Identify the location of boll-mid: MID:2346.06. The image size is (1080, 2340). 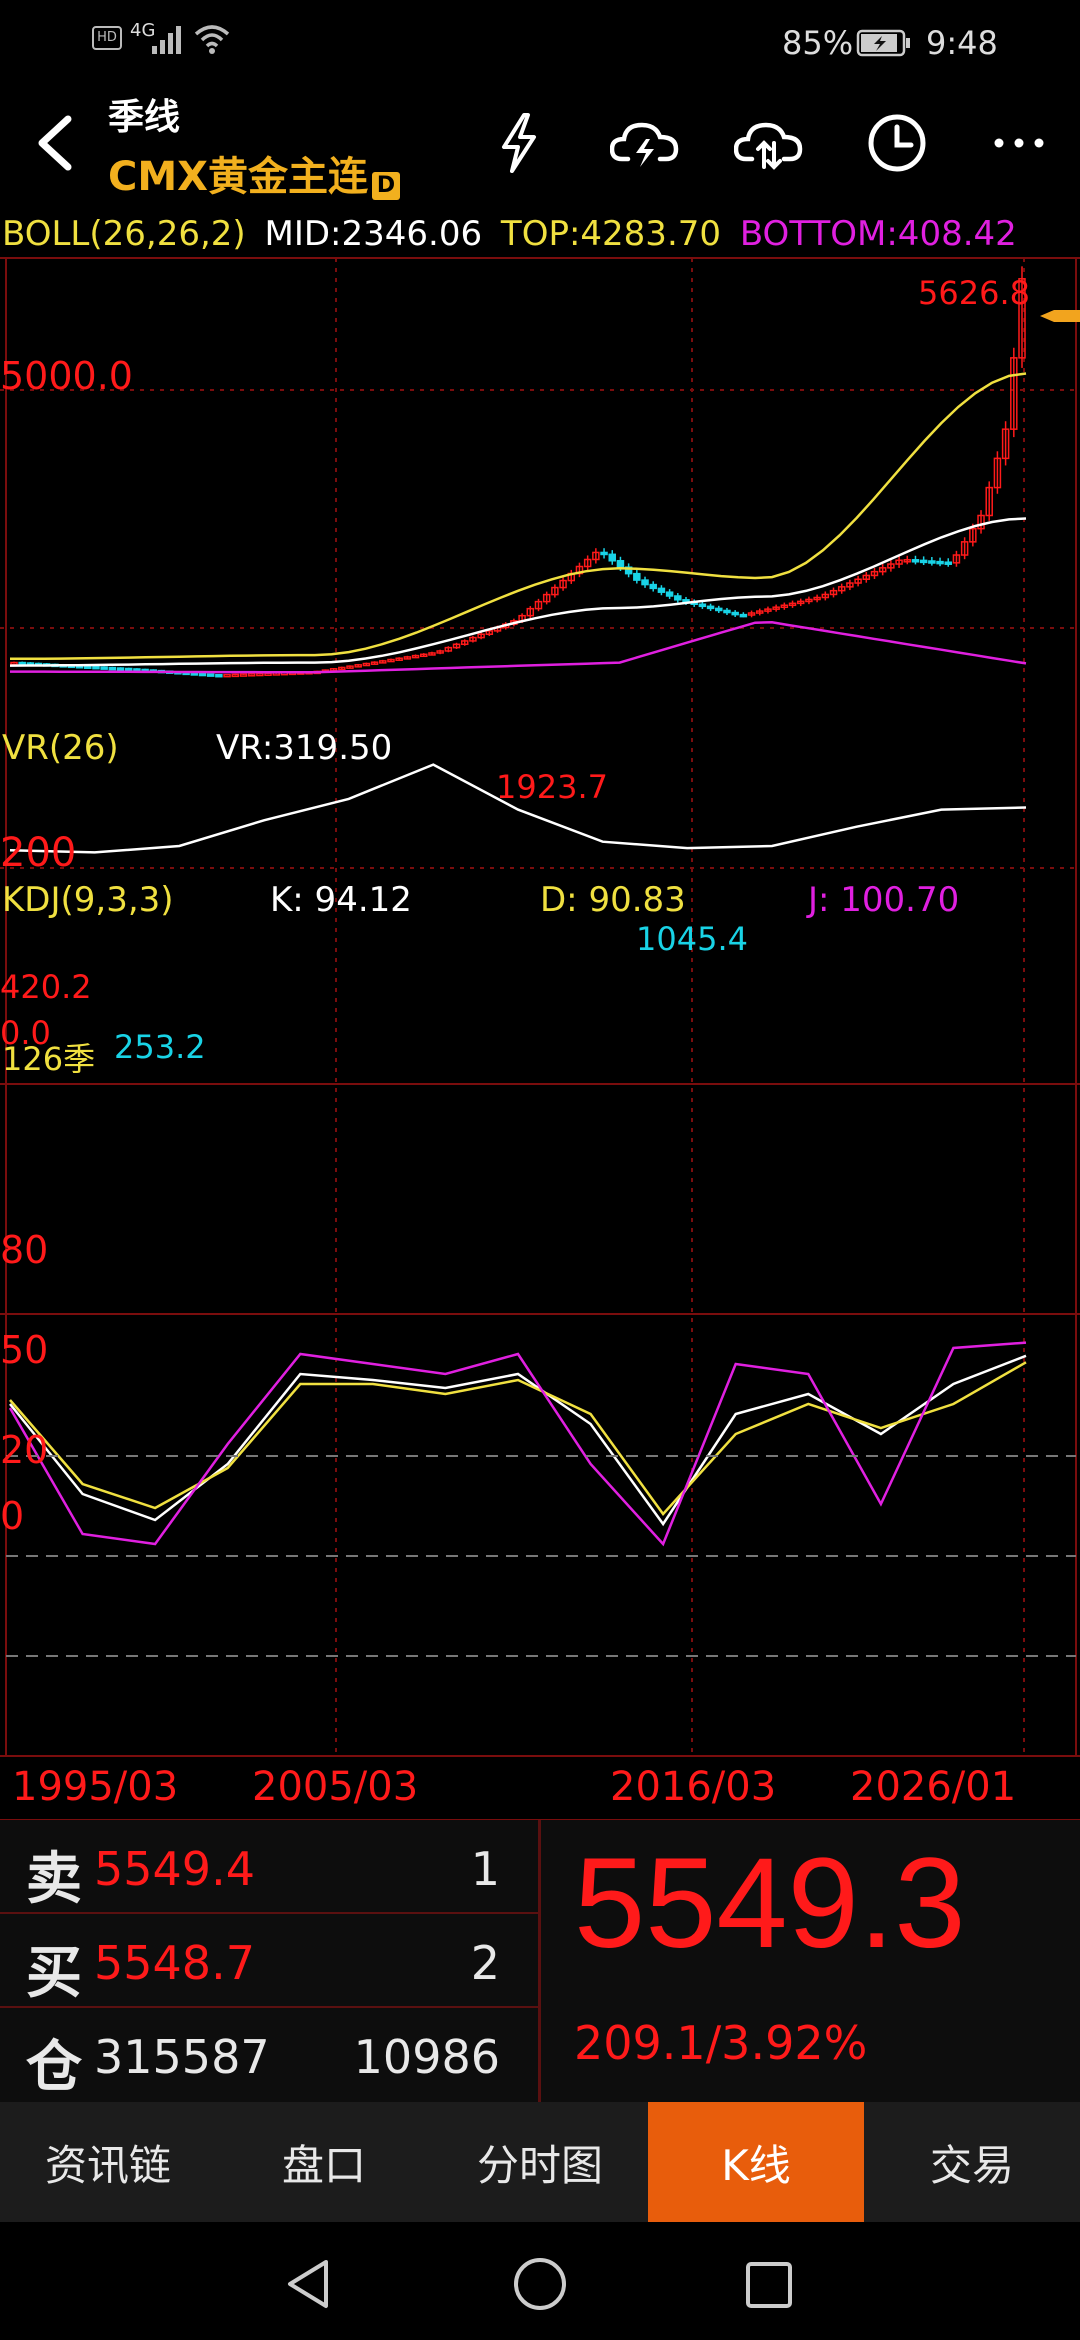
(373, 234).